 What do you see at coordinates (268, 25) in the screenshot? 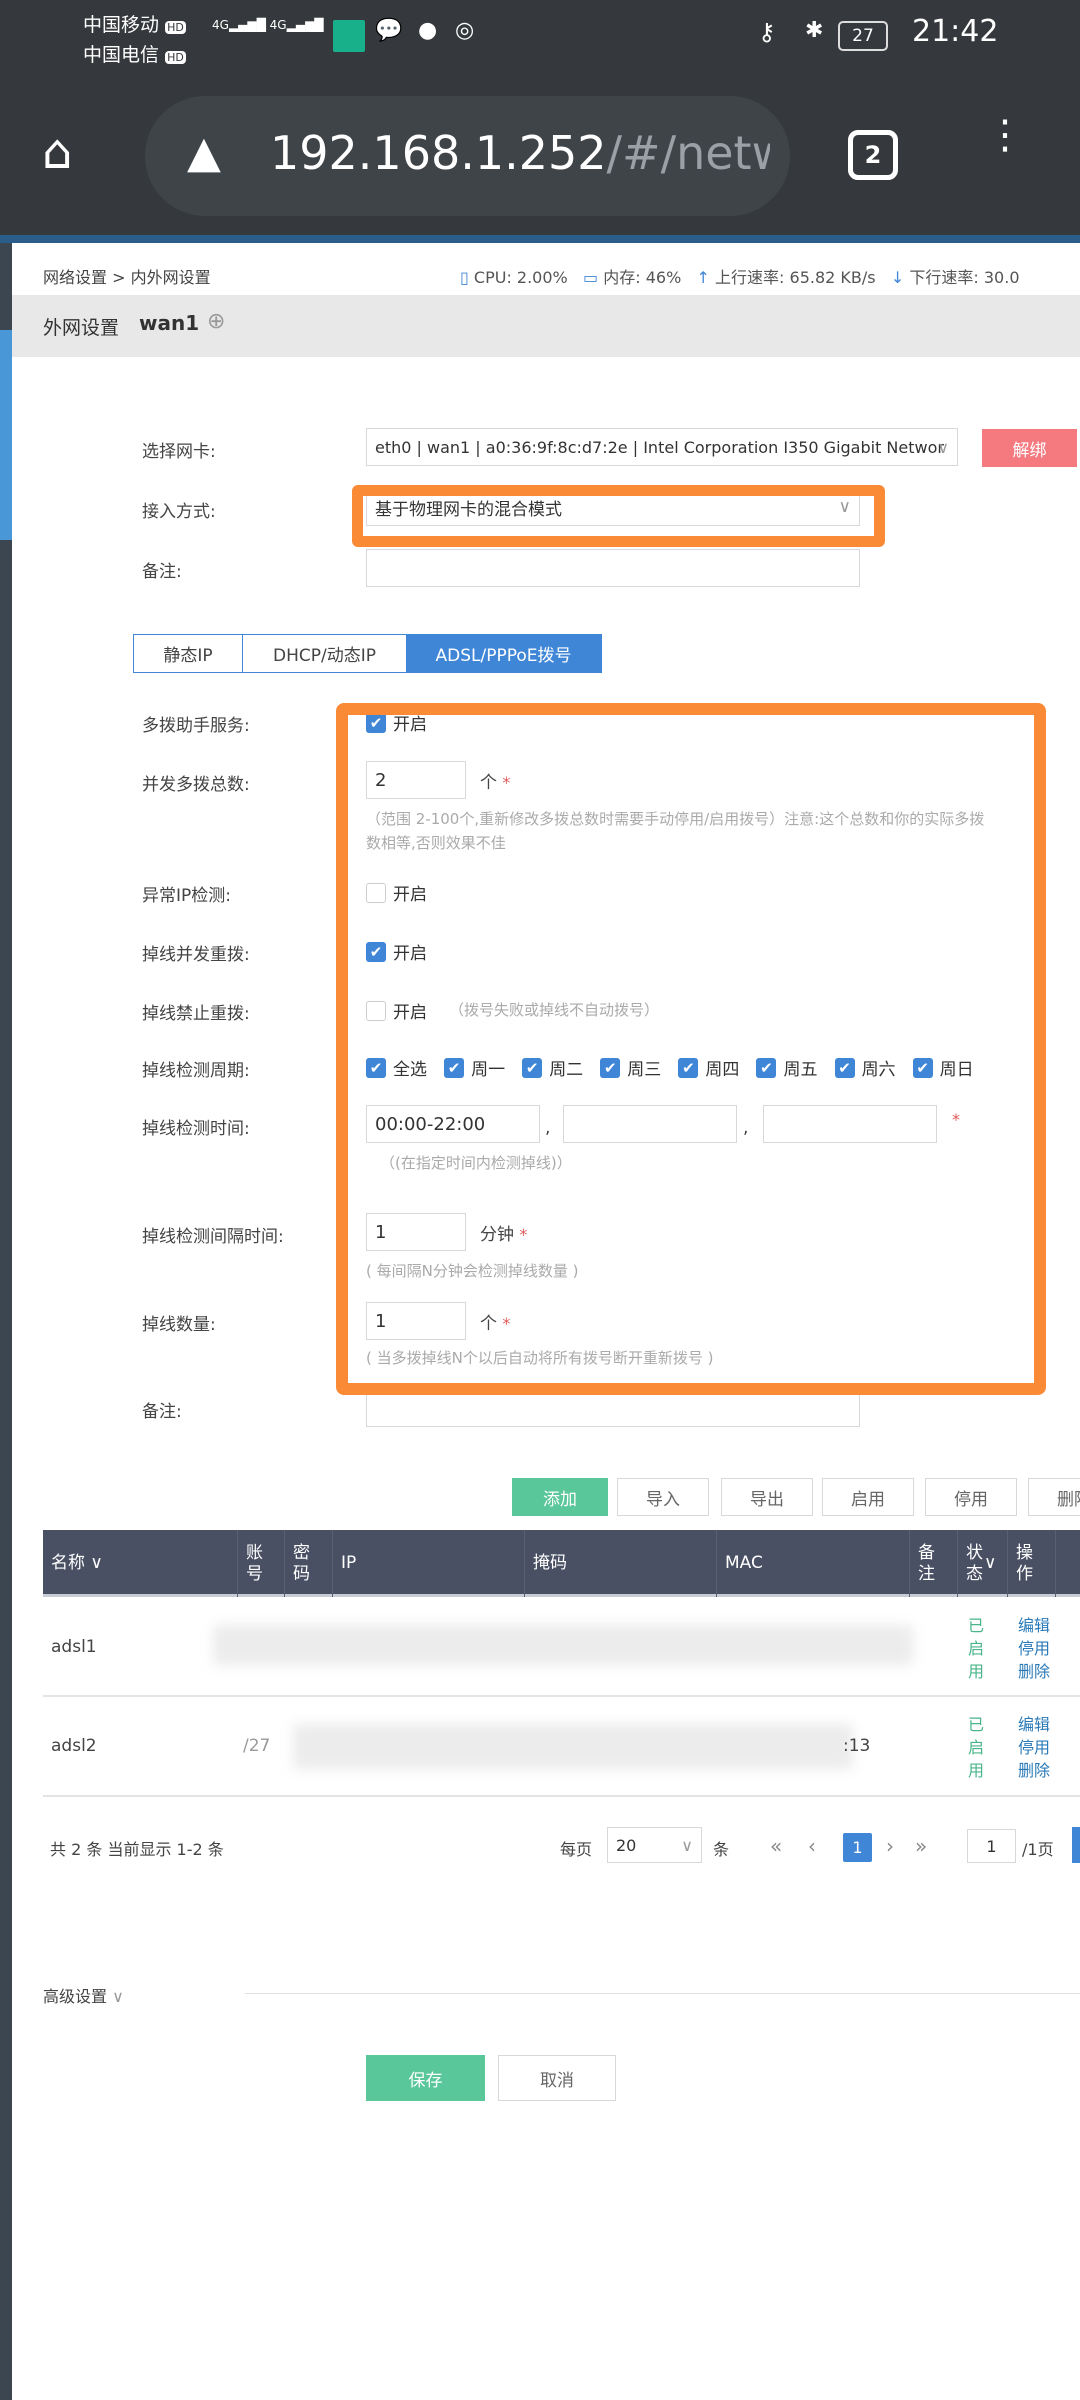
I see `signal-icon: 4G▂▄▆█ 4G▂▄▆█` at bounding box center [268, 25].